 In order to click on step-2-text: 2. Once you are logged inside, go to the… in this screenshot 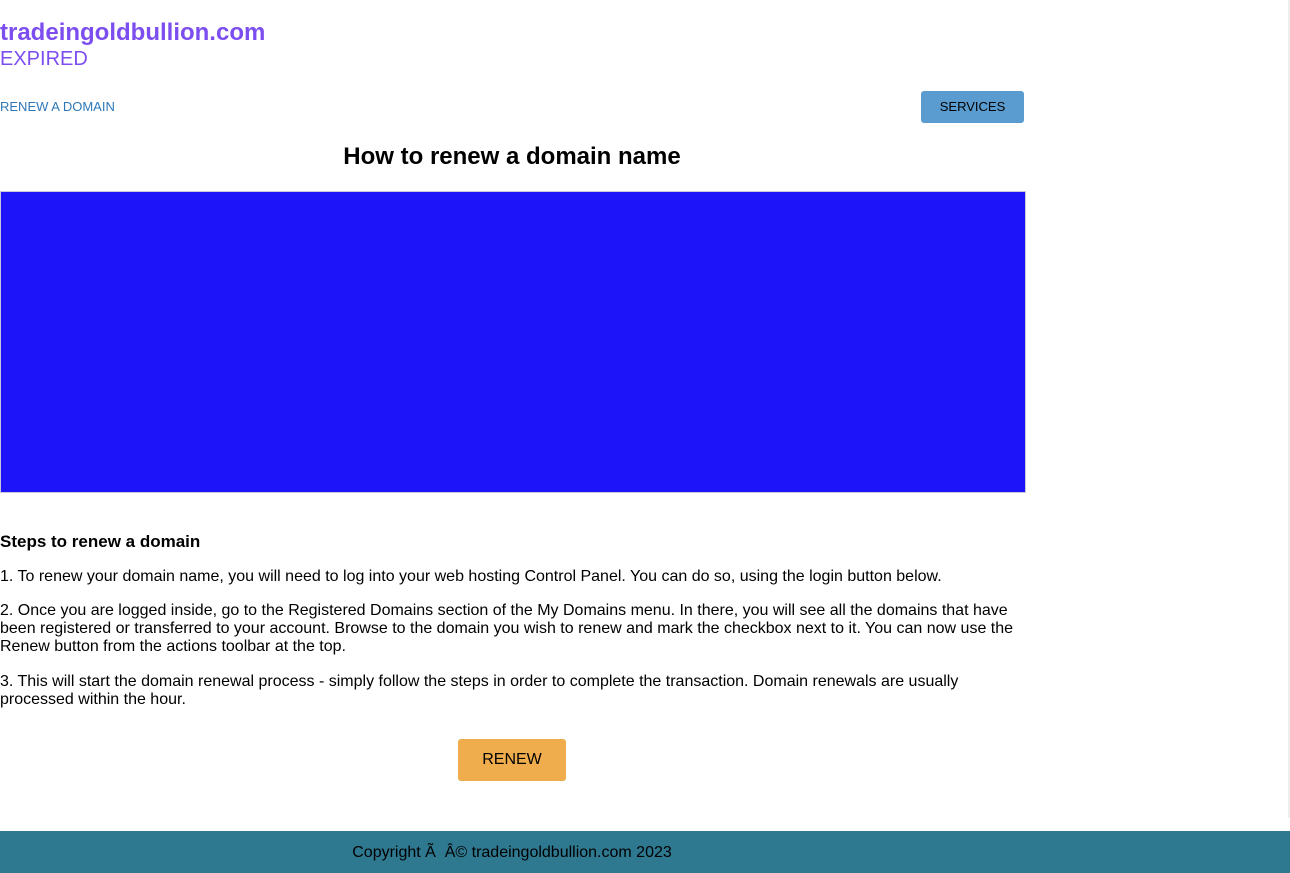, I will do `click(507, 628)`.